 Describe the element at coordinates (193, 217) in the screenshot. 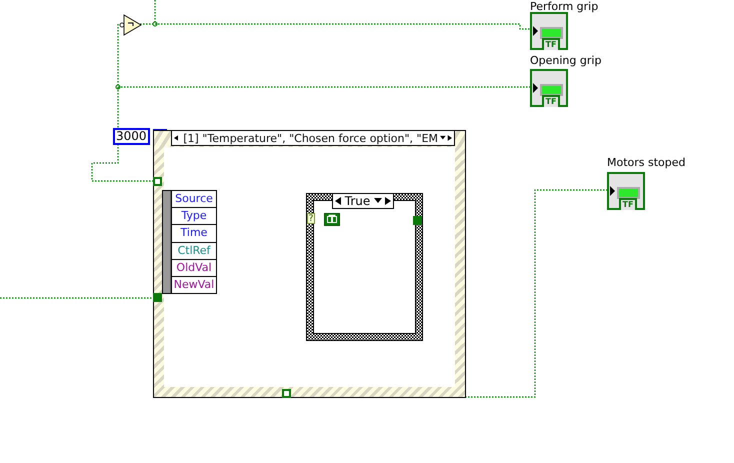

I see `event-data-field: Type` at that location.